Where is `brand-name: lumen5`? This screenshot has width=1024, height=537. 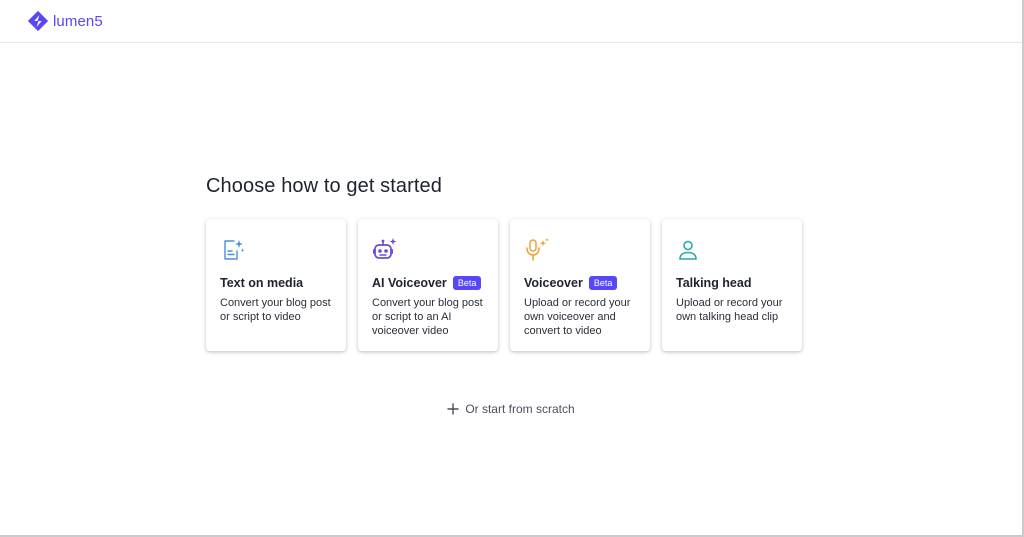 brand-name: lumen5 is located at coordinates (78, 21).